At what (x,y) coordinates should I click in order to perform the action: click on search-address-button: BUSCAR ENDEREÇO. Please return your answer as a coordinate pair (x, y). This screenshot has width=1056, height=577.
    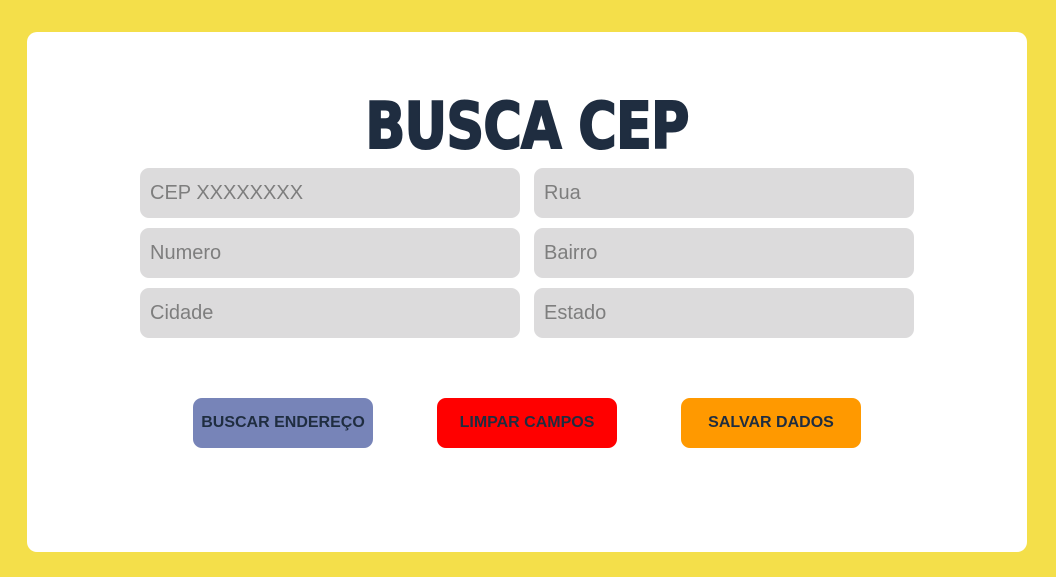
    Looking at the image, I should click on (283, 423).